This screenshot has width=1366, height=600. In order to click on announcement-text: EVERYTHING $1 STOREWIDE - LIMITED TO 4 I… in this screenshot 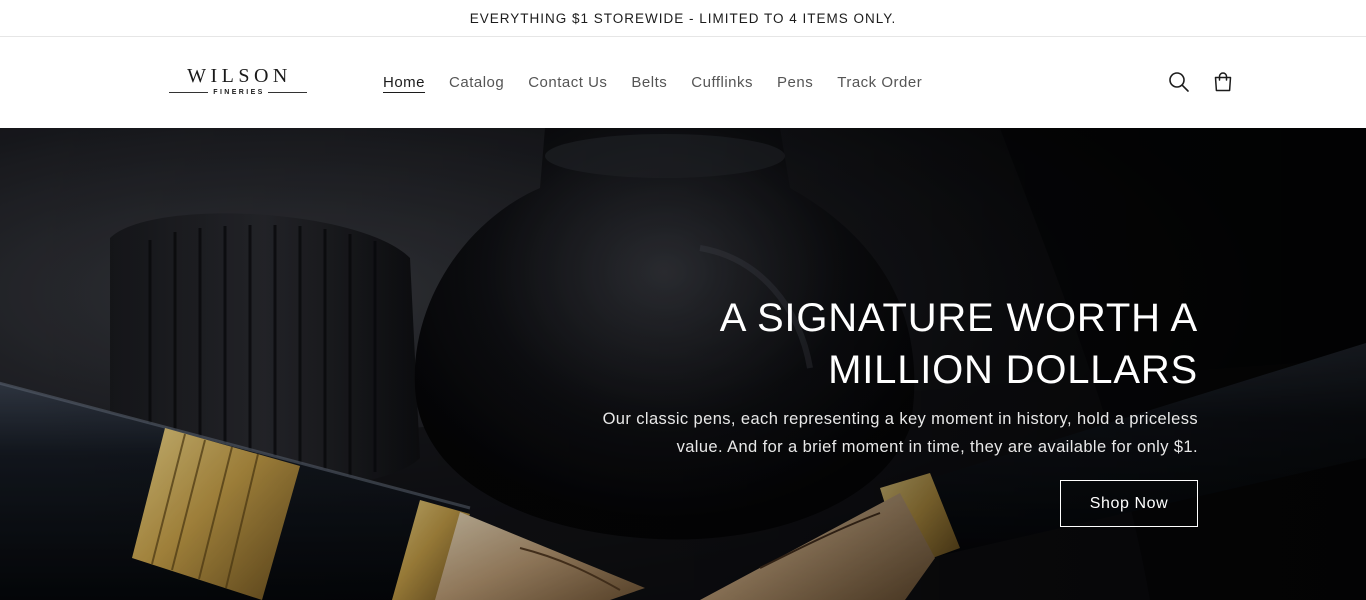, I will do `click(683, 18)`.